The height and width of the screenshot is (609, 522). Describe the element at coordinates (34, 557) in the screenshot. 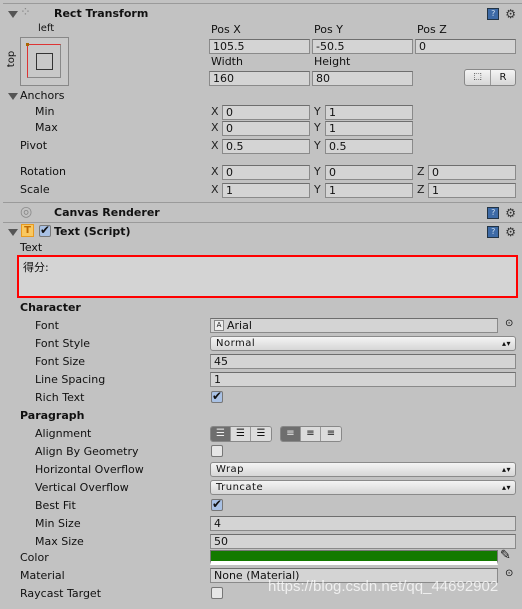

I see `color-label: Color` at that location.